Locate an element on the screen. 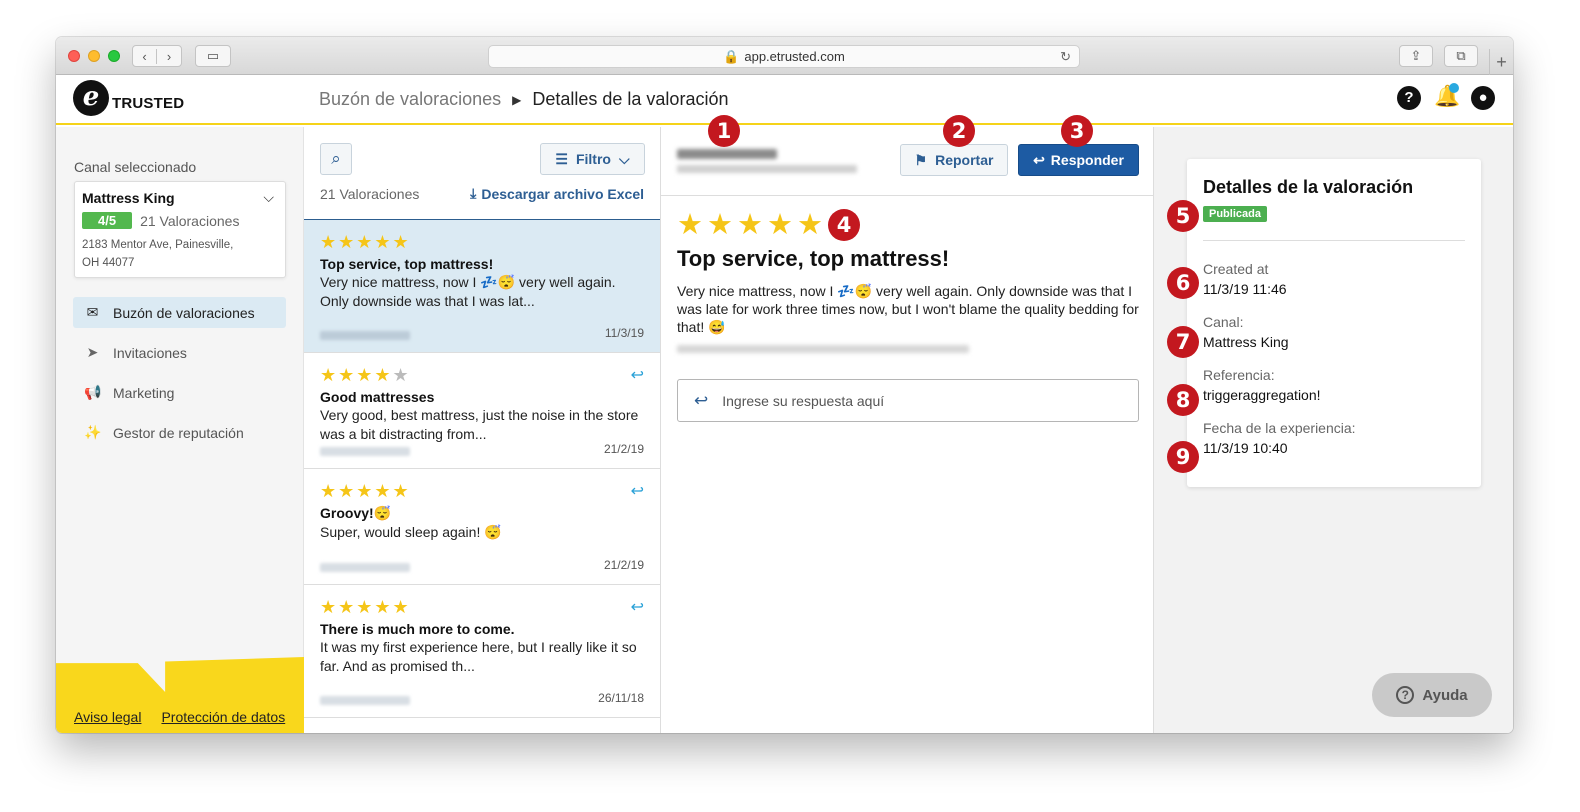 The height and width of the screenshot is (812, 1580). filter-icon: ☰ is located at coordinates (561, 158).